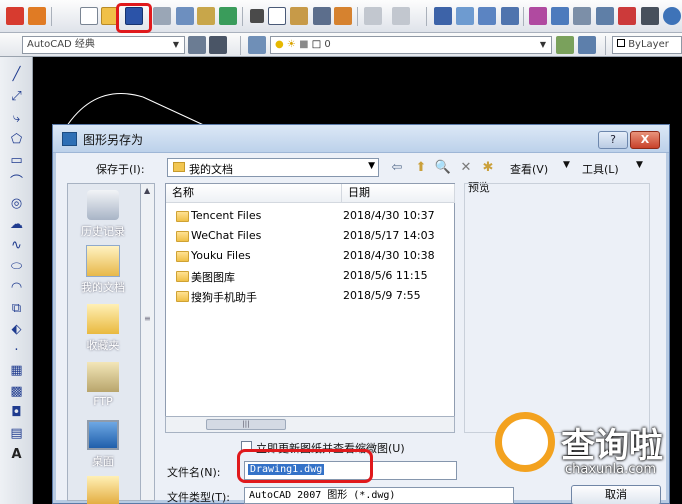 Image resolution: width=682 pixels, height=504 pixels. What do you see at coordinates (37, 16) in the screenshot?
I see `qnew-icon` at bounding box center [37, 16].